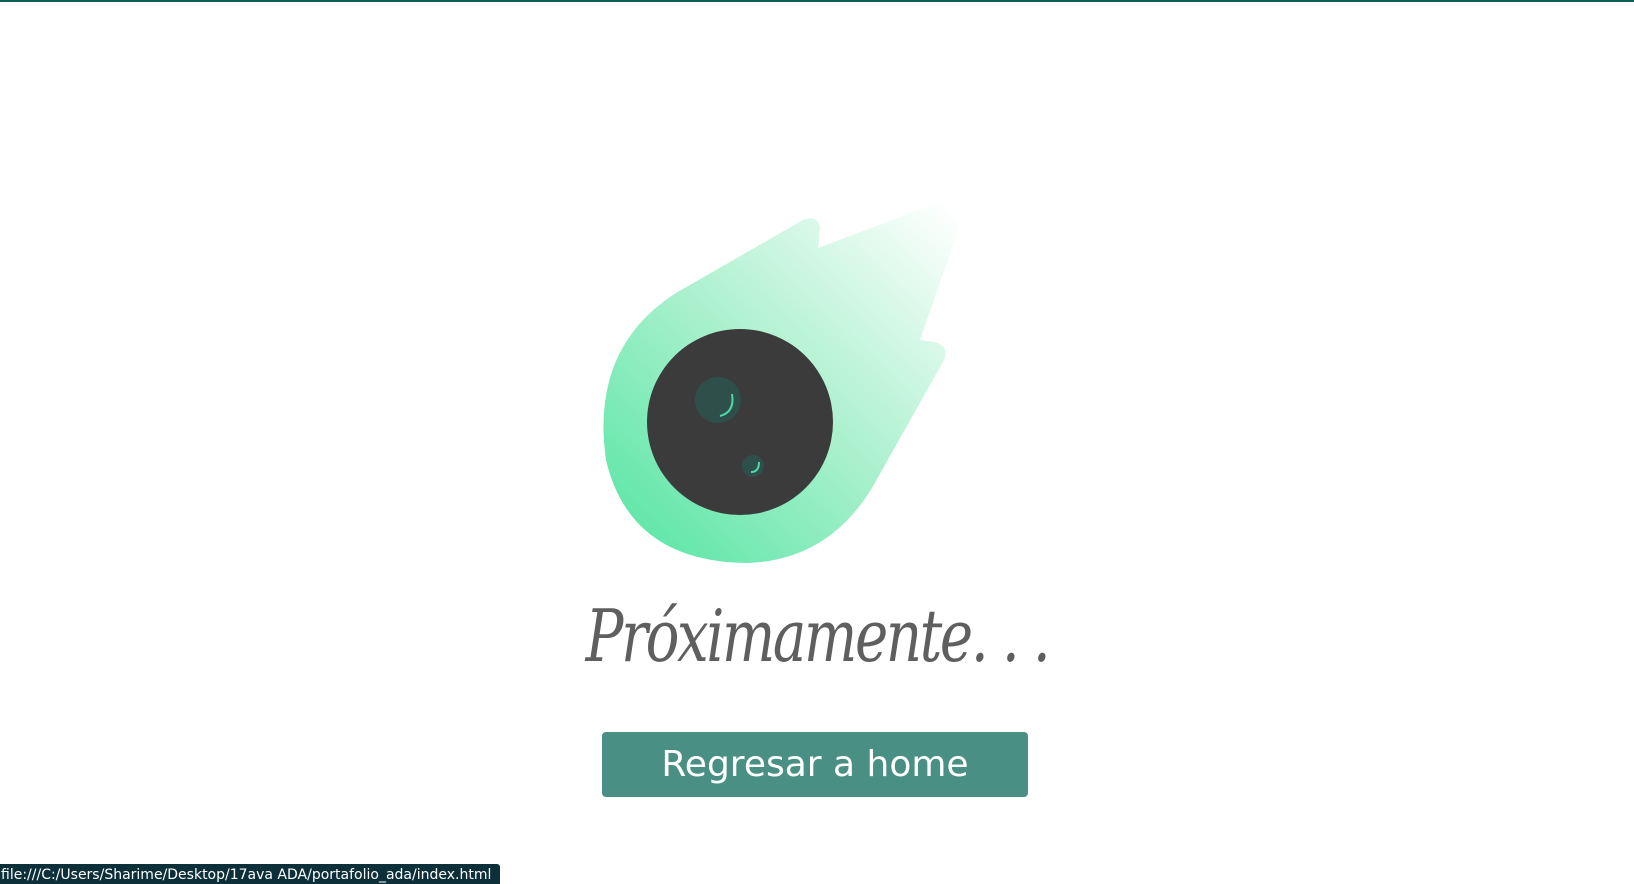 The width and height of the screenshot is (1634, 884). I want to click on back-home-button: Regresar a home, so click(815, 764).